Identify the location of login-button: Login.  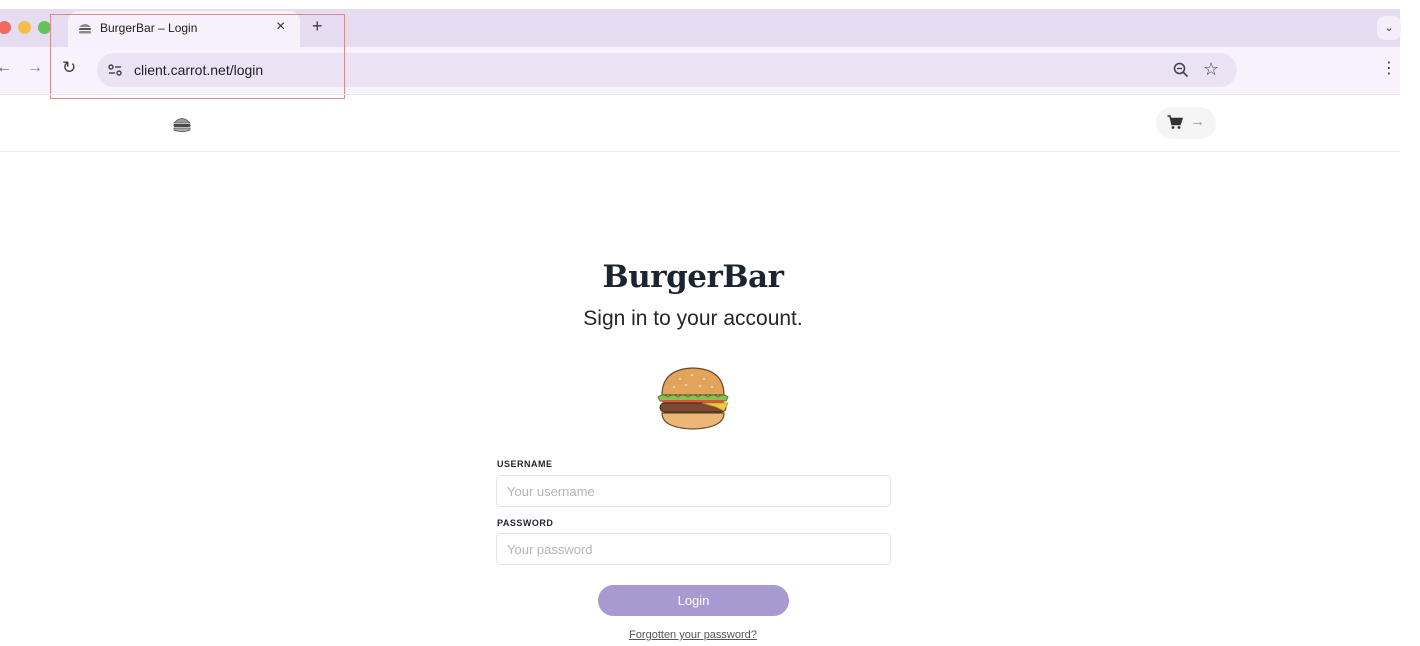
(693, 600).